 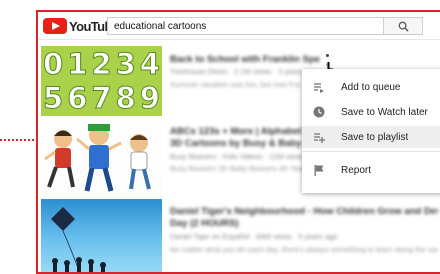 I want to click on digit: 0, so click(x=53, y=64).